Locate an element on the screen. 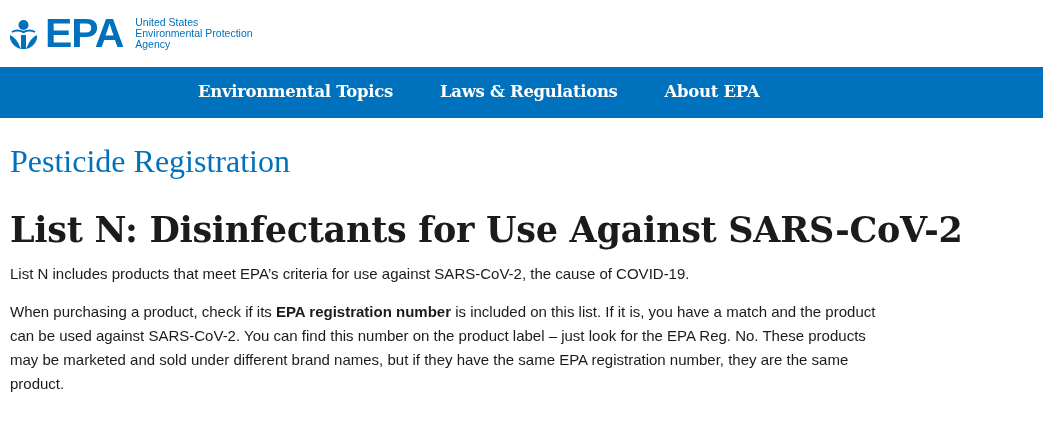 The image size is (1043, 425). logo-wordmark: EPA is located at coordinates (84, 33).